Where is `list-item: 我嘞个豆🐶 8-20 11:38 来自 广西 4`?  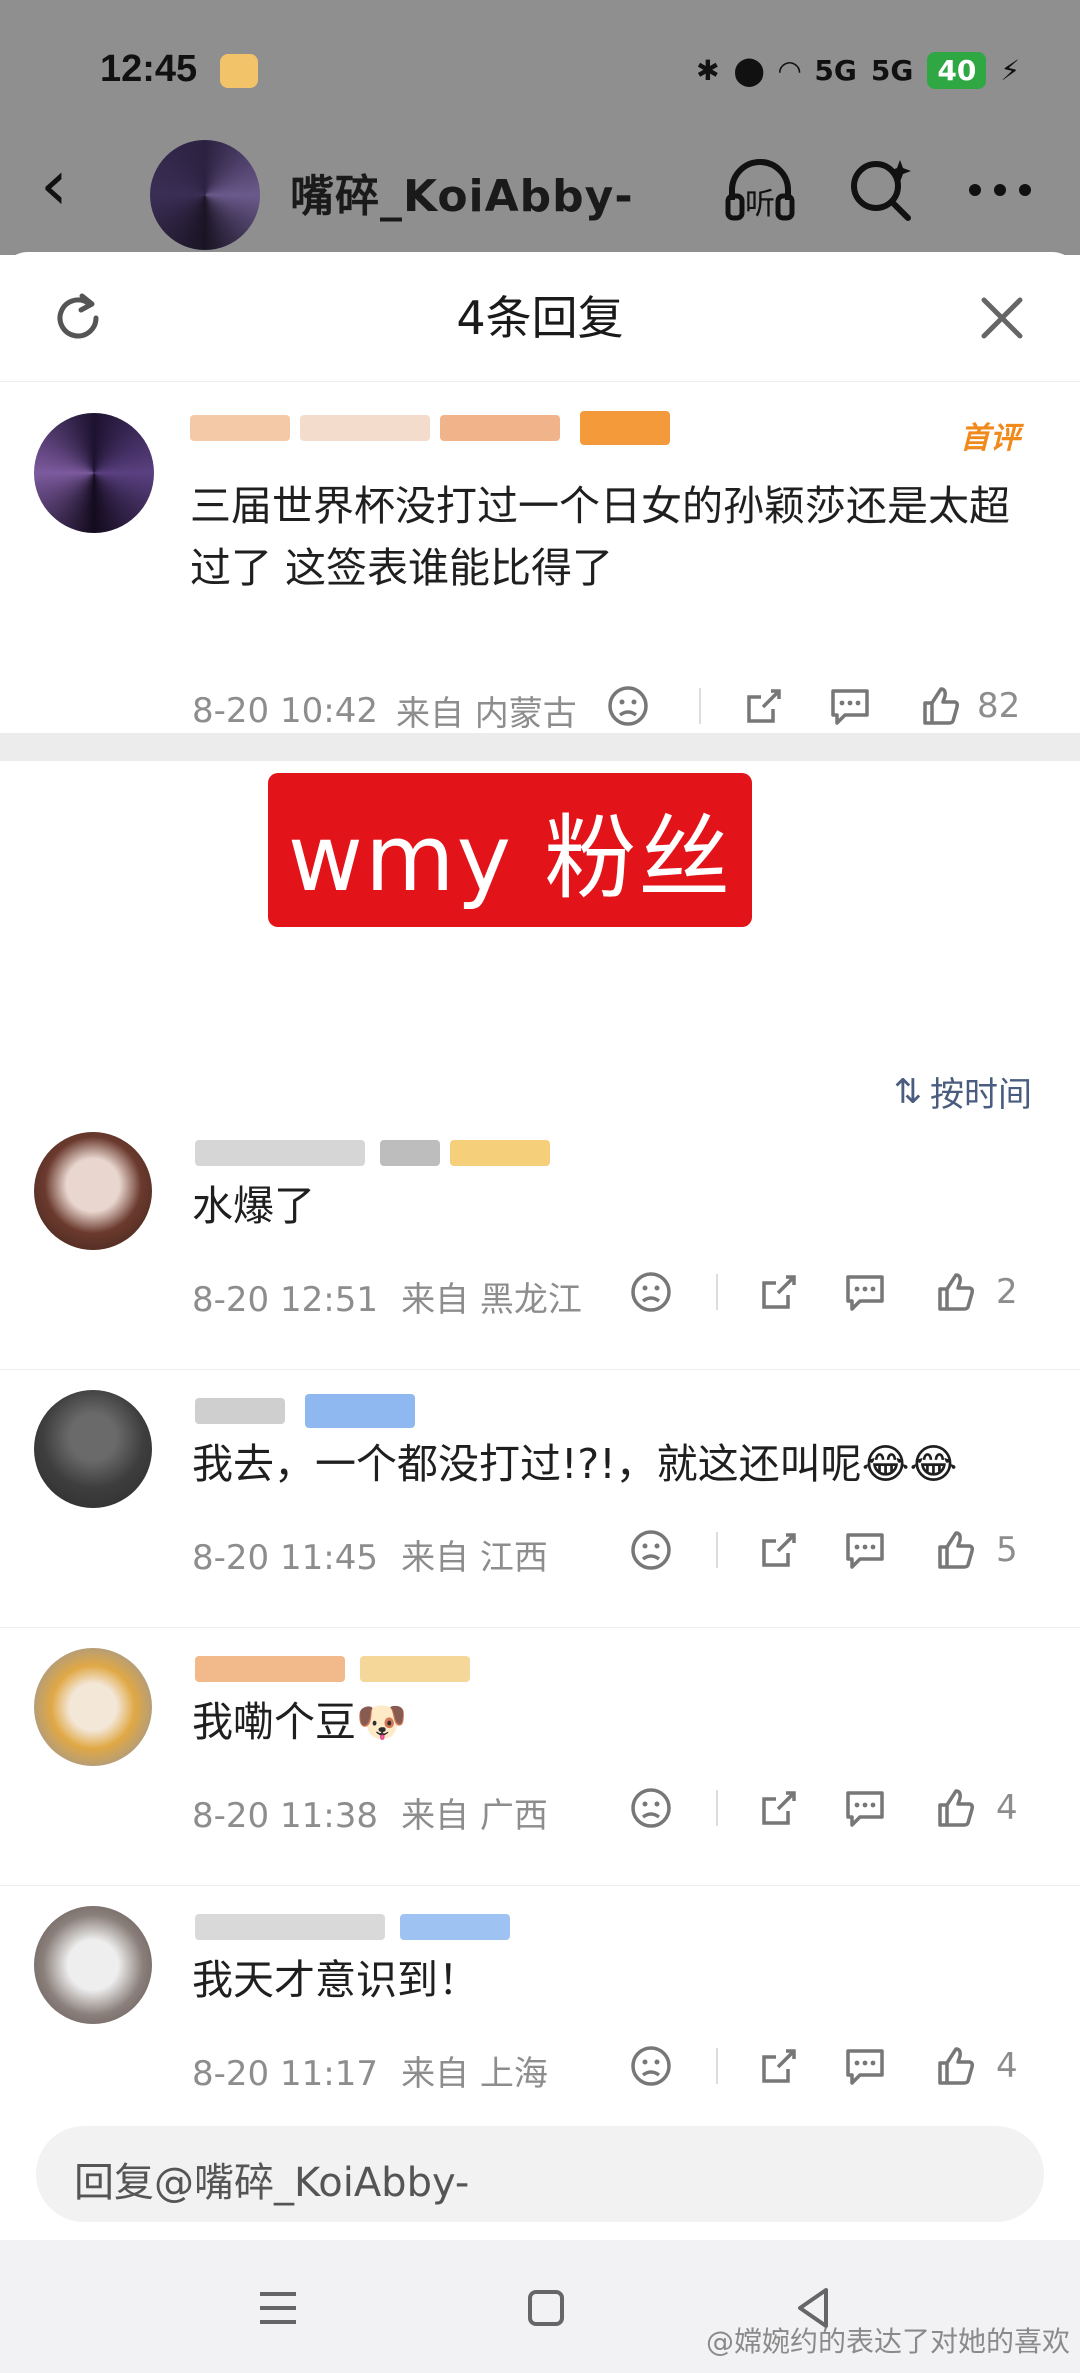 list-item: 我嘞个豆🐶 8-20 11:38 来自 广西 4 is located at coordinates (540, 1757).